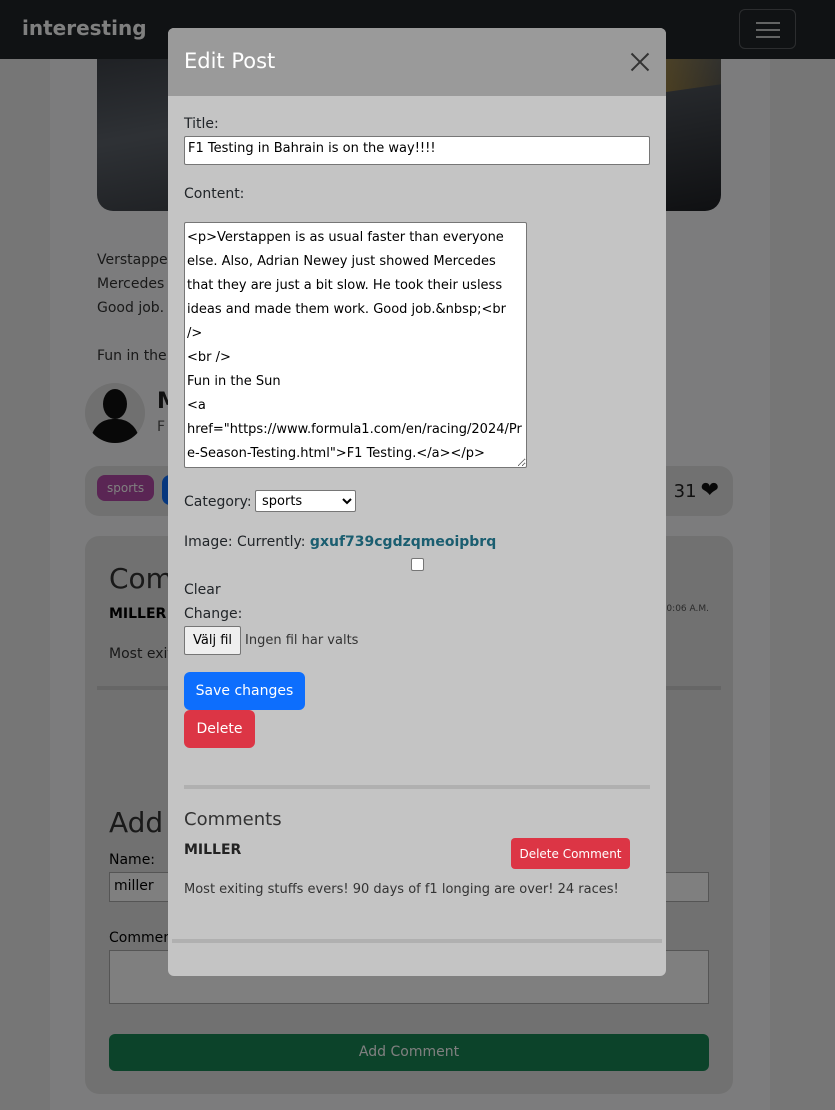 This screenshot has height=1110, width=835. Describe the element at coordinates (403, 542) in the screenshot. I see `image-current-link: gxuf739cgdzqmeoipbrq` at that location.